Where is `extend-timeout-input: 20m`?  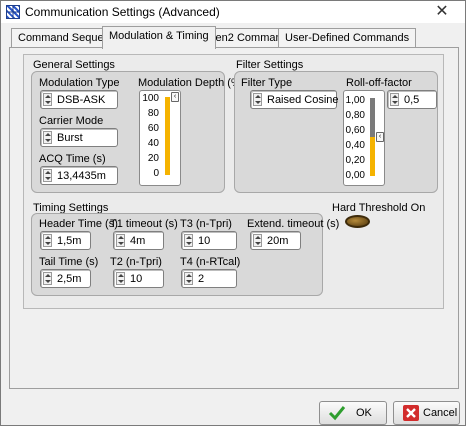
extend-timeout-input: 20m is located at coordinates (275, 240).